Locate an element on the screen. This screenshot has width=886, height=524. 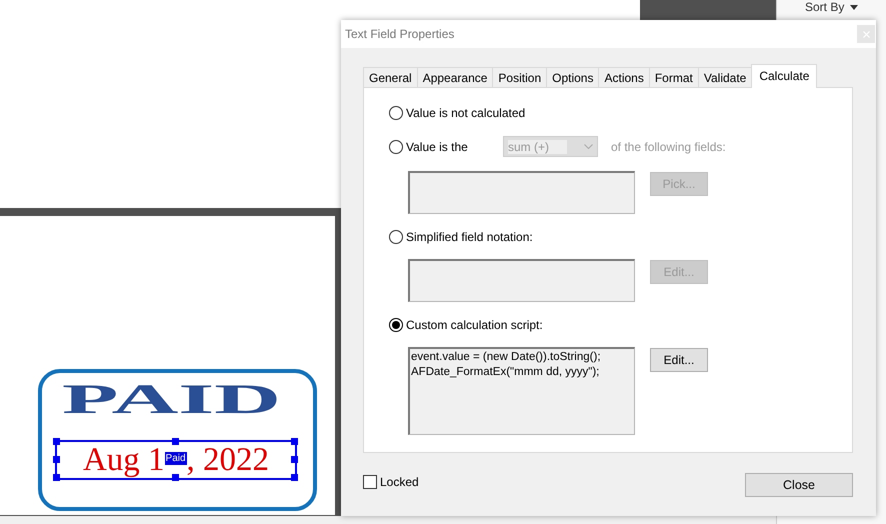
window-title: Text Field Properties is located at coordinates (399, 34).